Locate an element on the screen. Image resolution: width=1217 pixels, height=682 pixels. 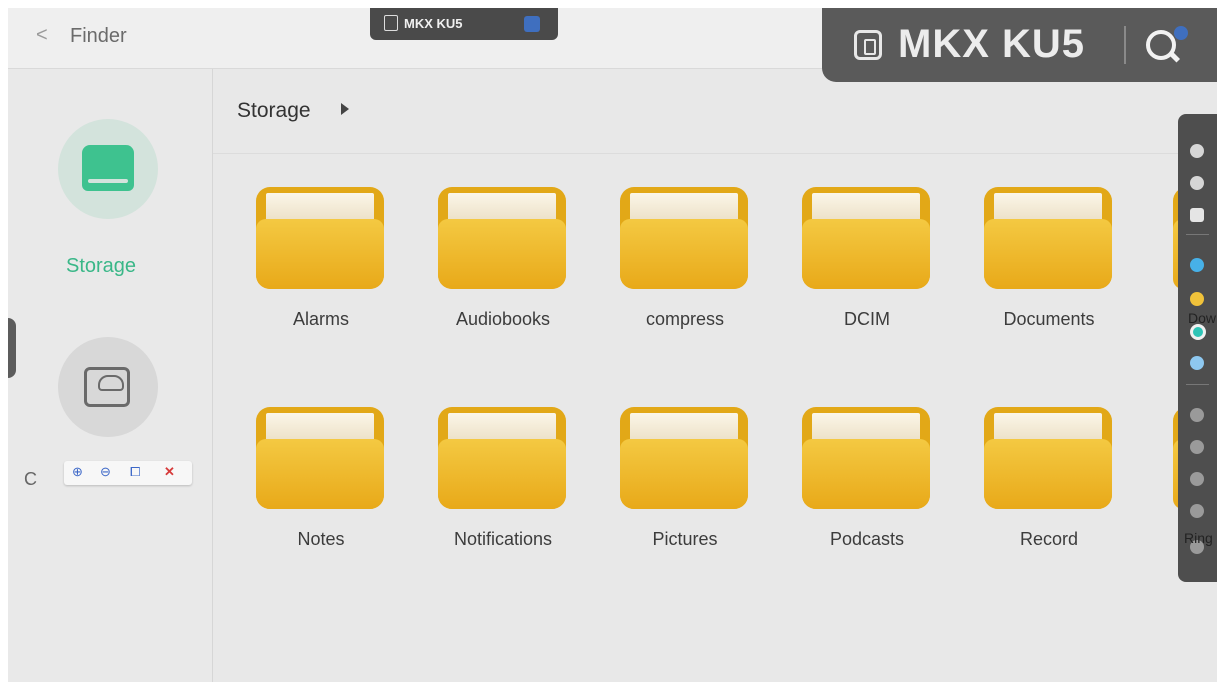
device-status-icon is located at coordinates (532, 24).